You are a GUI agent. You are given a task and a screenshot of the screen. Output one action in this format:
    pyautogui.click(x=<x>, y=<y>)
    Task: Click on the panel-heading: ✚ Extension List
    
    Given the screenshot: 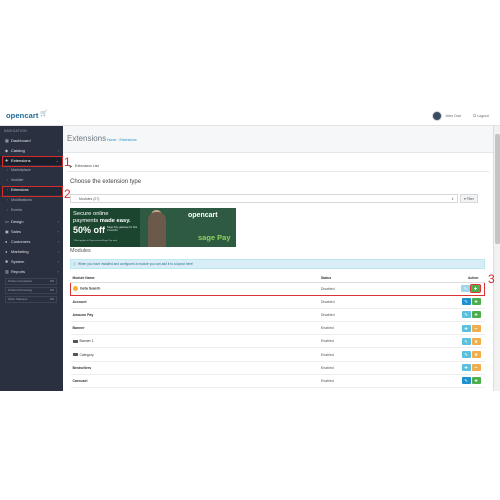 What is the action you would take?
    pyautogui.click(x=278, y=166)
    